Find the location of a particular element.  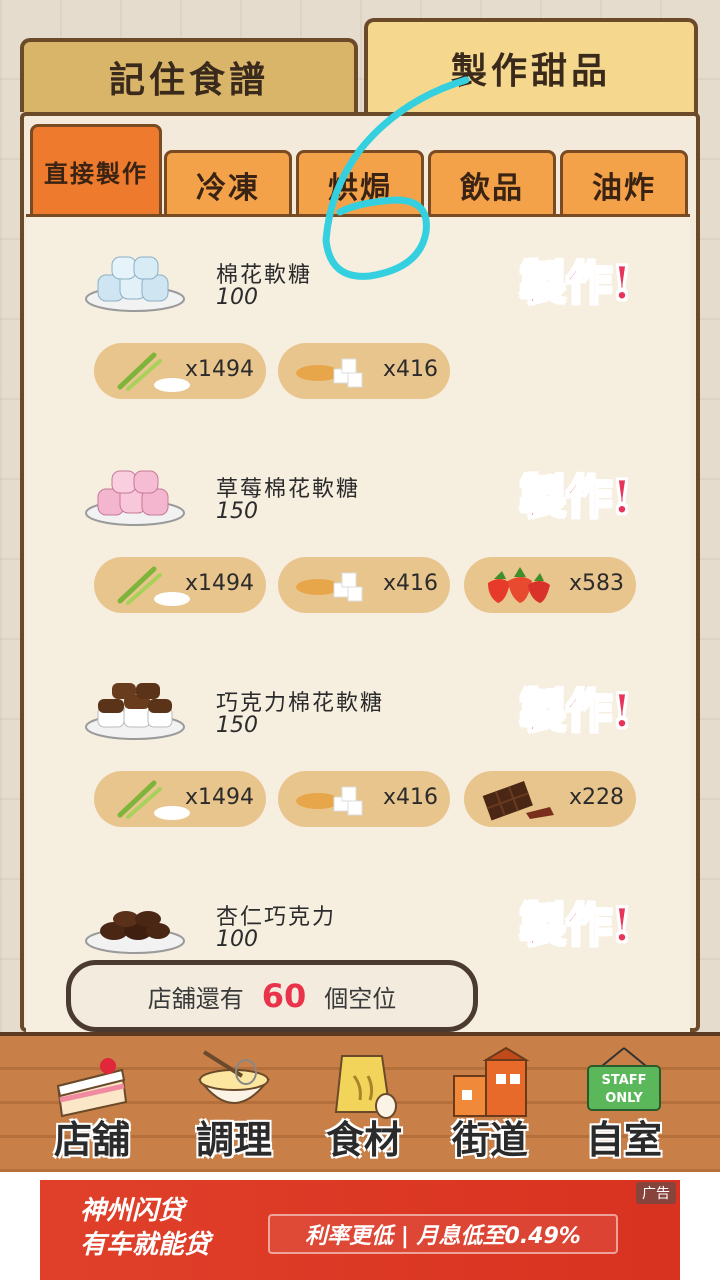

chocolate-marshmallow-plate-icon is located at coordinates (135, 711).